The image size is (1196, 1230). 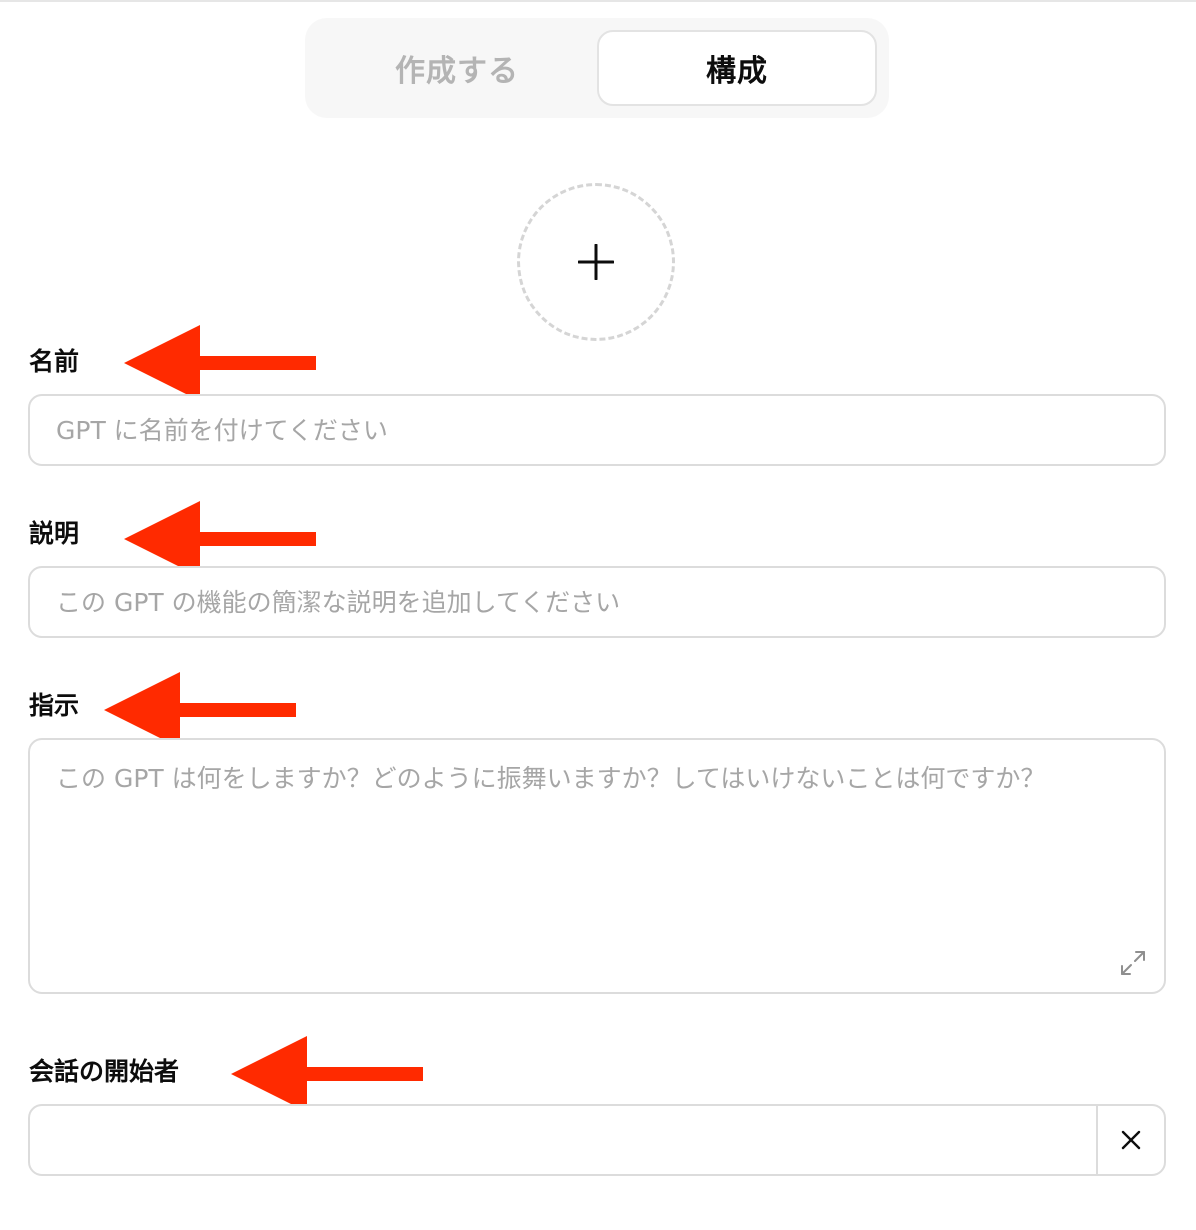 What do you see at coordinates (104, 1071) in the screenshot?
I see `conversation-starters-label: 会話の開始者` at bounding box center [104, 1071].